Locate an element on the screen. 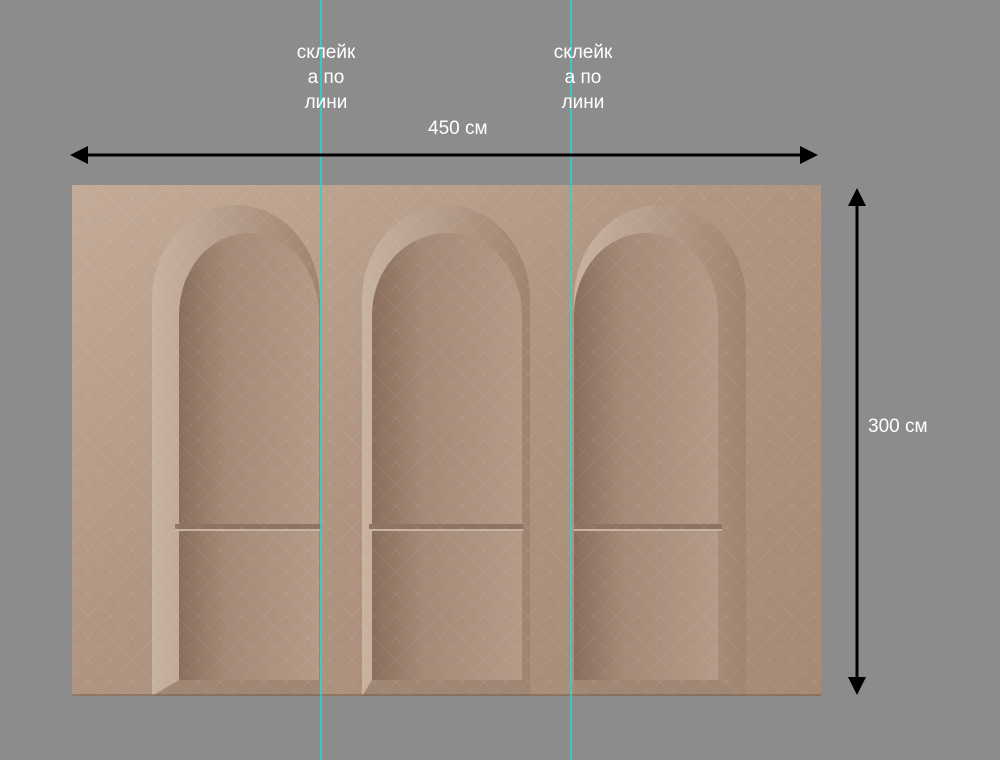 The height and width of the screenshot is (760, 1000). seam-label-left: склейк а по лини is located at coordinates (326, 77).